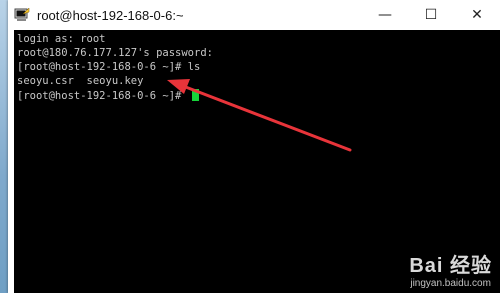 This screenshot has width=500, height=293. What do you see at coordinates (109, 67) in the screenshot?
I see `terminal-line: [root@host-192-168-0-6 ~]# ls` at bounding box center [109, 67].